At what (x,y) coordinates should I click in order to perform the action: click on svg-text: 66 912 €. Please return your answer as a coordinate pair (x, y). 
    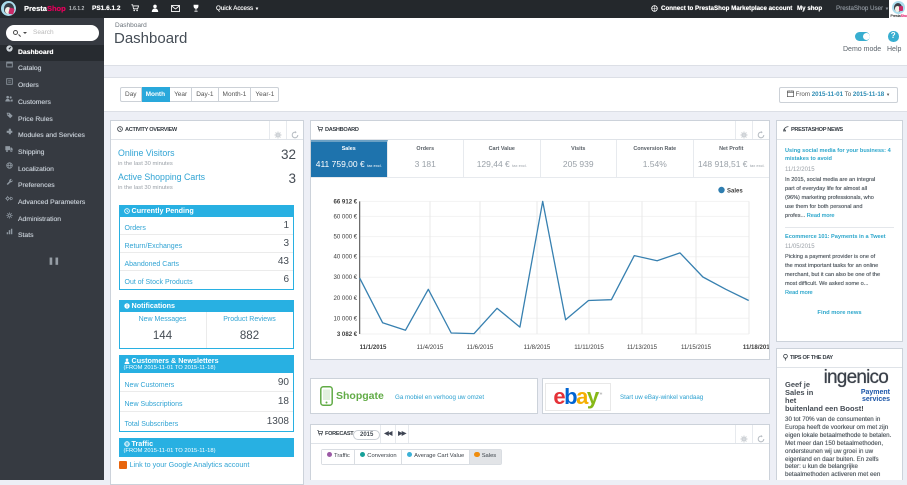
    Looking at the image, I should click on (345, 201).